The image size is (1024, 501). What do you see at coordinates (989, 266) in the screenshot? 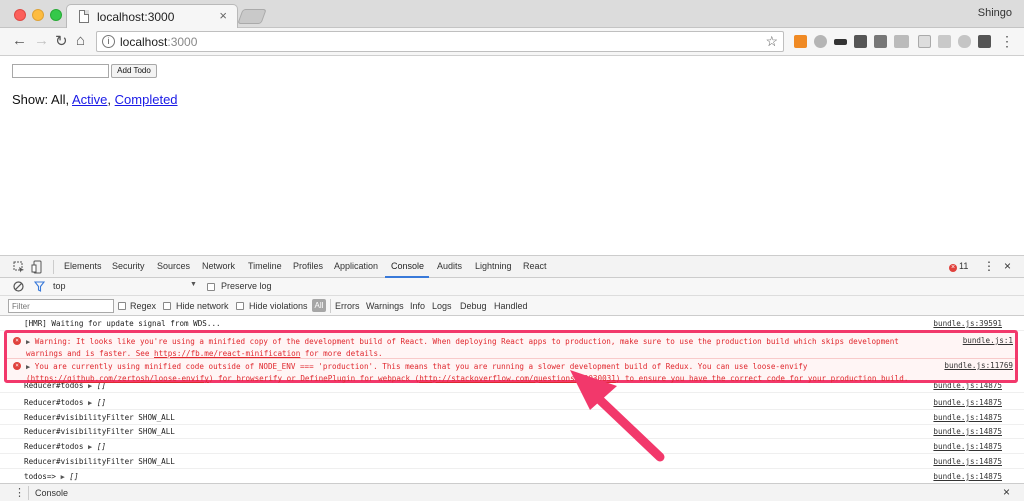
I see `devtools-menu-icon: ⋮` at bounding box center [989, 266].